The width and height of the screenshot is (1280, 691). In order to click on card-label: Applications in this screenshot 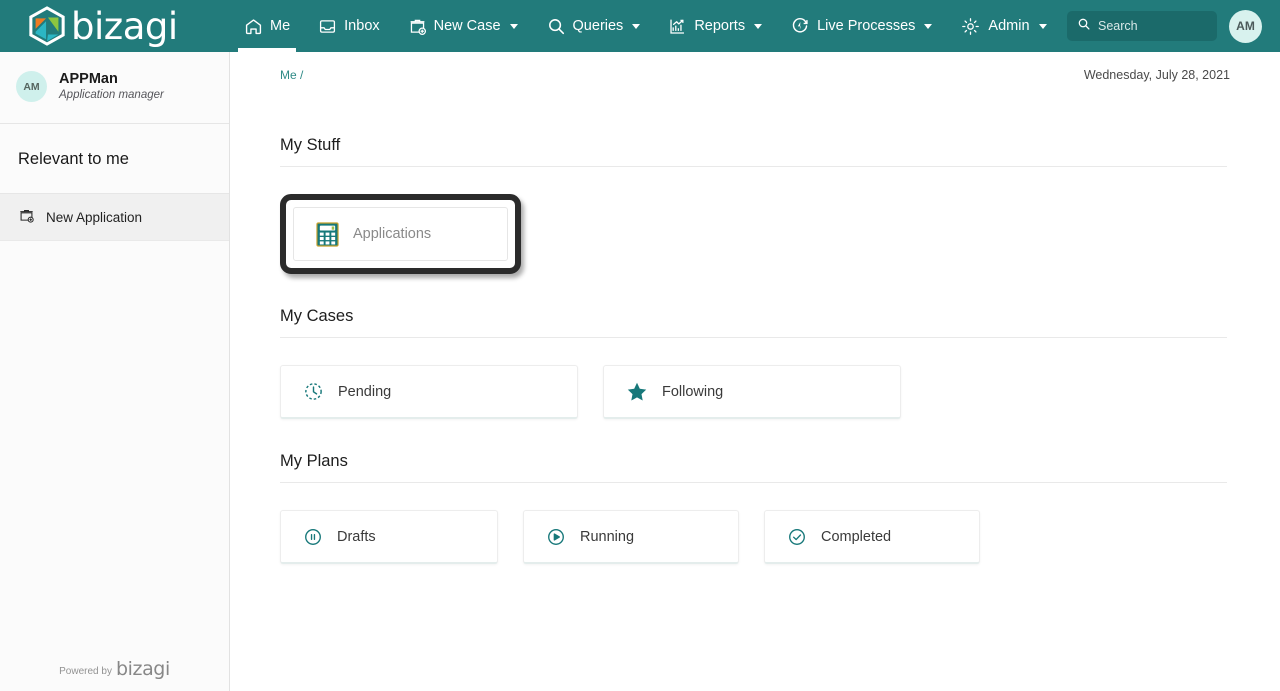, I will do `click(392, 234)`.